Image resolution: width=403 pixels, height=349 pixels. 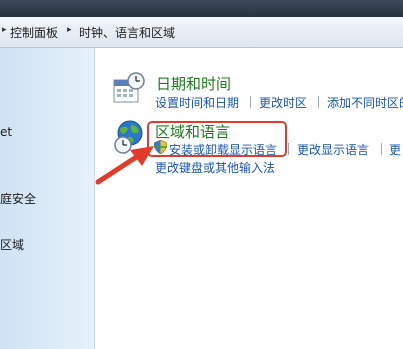 What do you see at coordinates (365, 102) in the screenshot?
I see `link-add-clocks: 添加不同时区的` at bounding box center [365, 102].